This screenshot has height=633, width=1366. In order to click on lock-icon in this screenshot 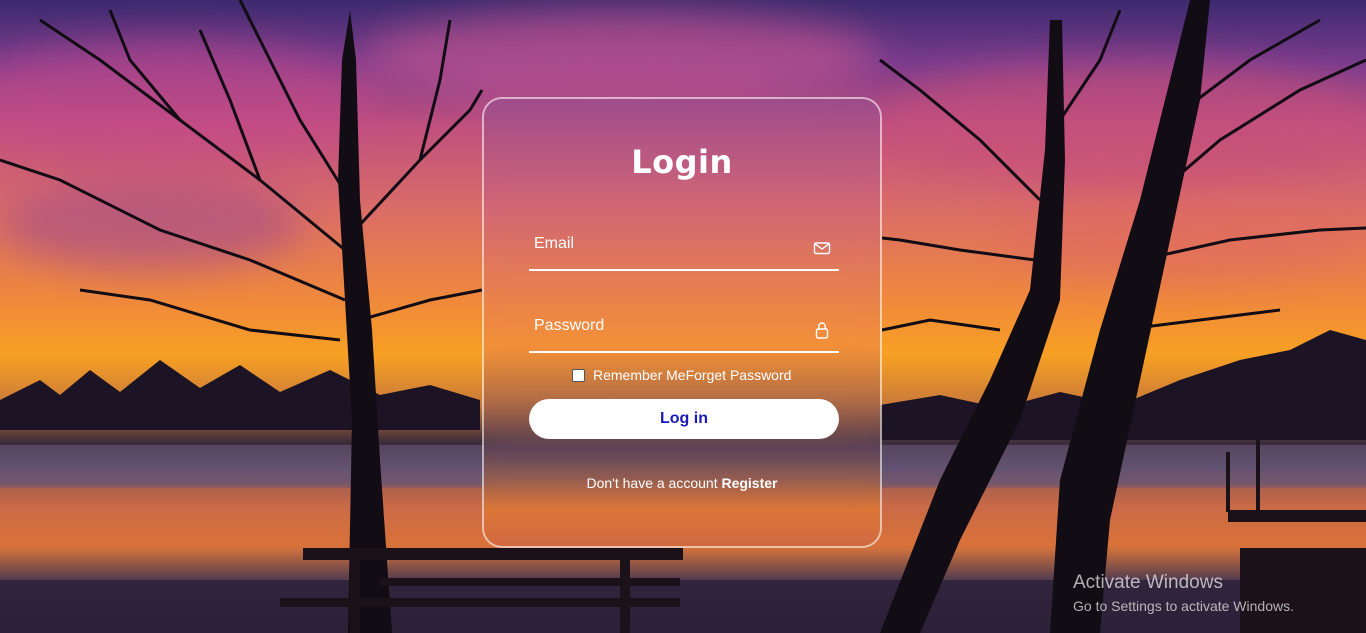, I will do `click(822, 330)`.